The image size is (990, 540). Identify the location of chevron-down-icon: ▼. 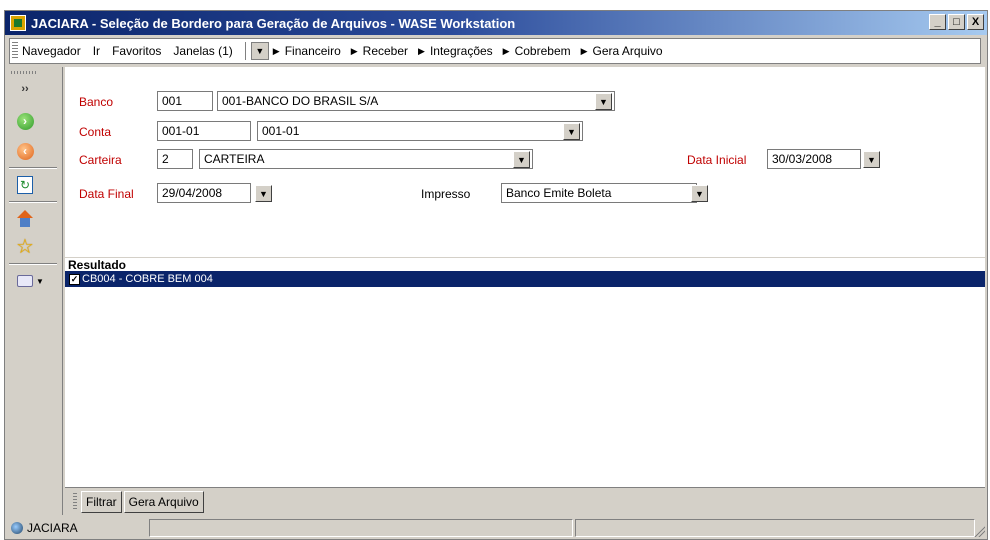
(40, 281).